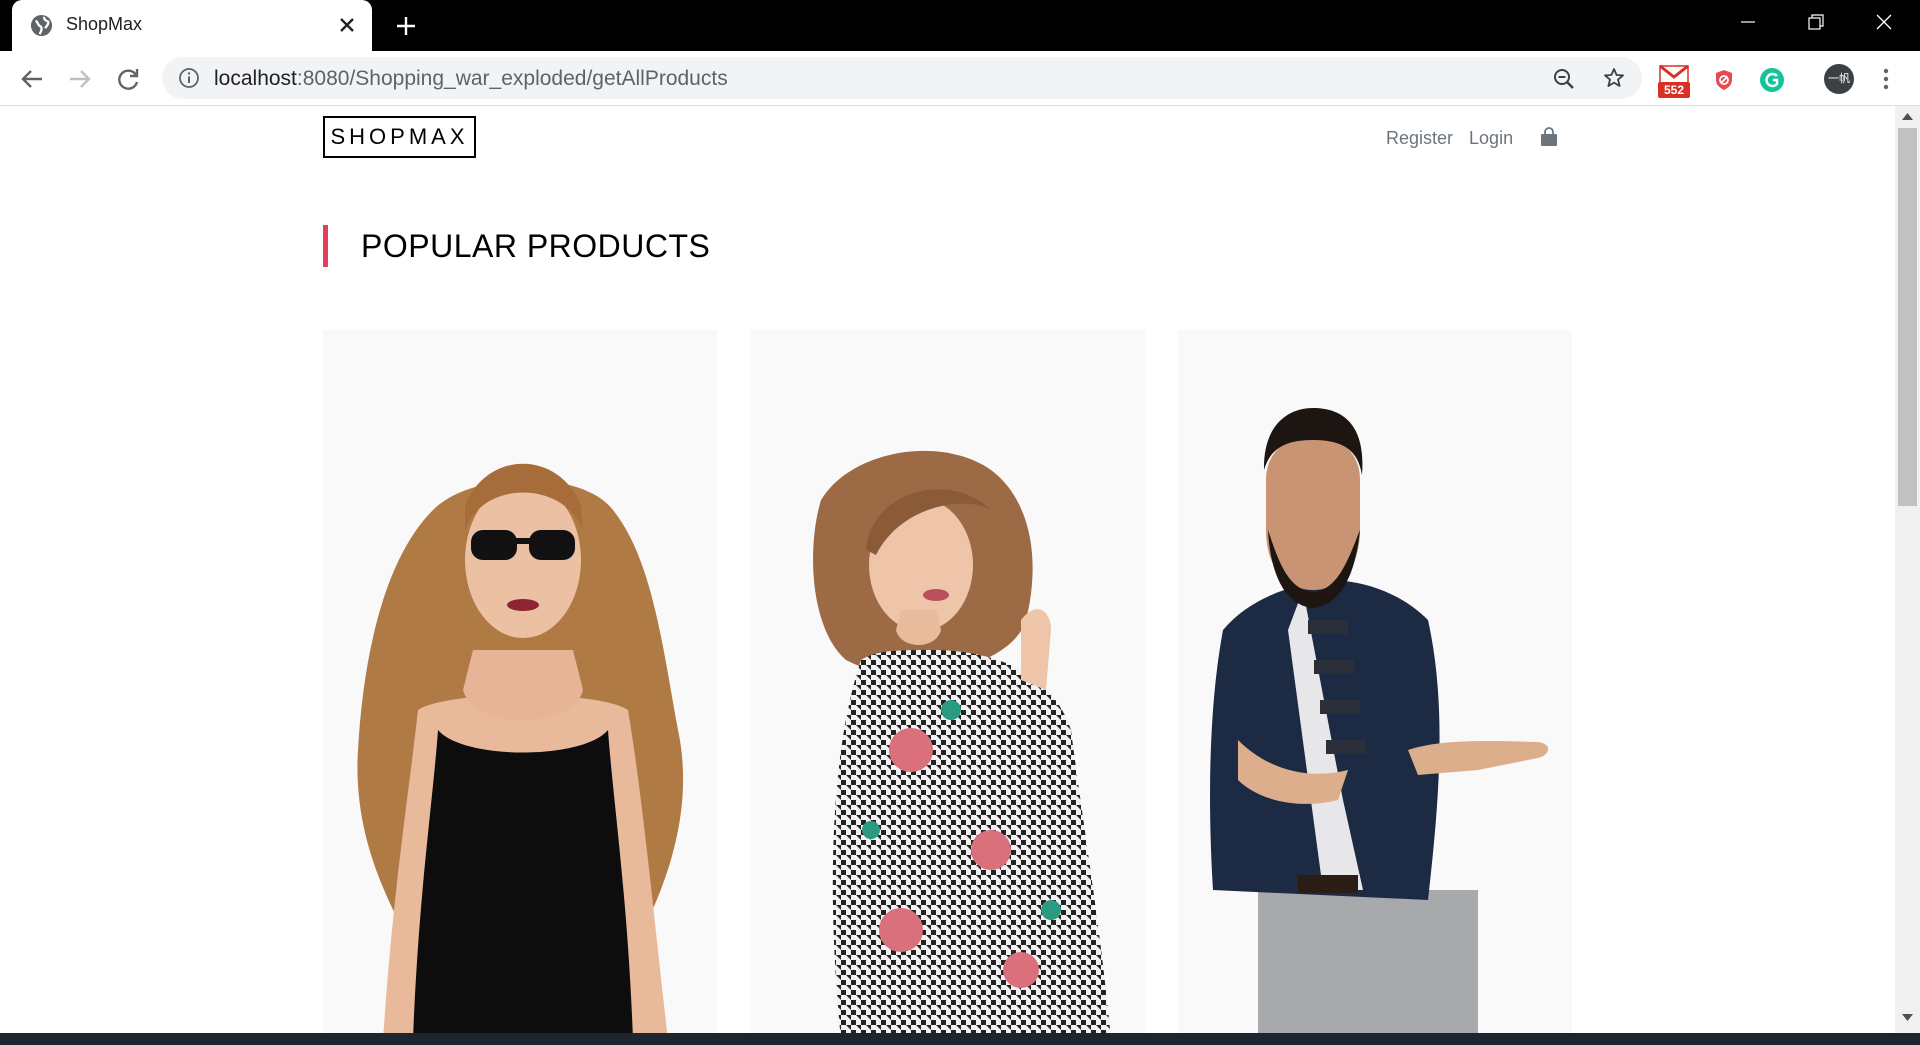  Describe the element at coordinates (192, 25) in the screenshot. I see `browser-tab: ShopMax` at that location.